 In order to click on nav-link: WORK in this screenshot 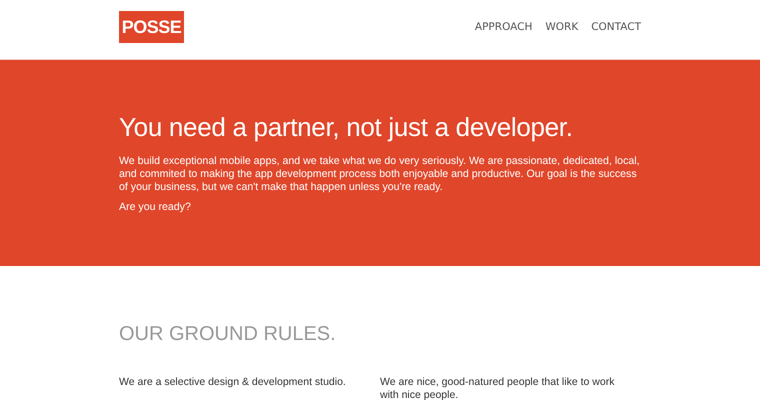, I will do `click(561, 27)`.